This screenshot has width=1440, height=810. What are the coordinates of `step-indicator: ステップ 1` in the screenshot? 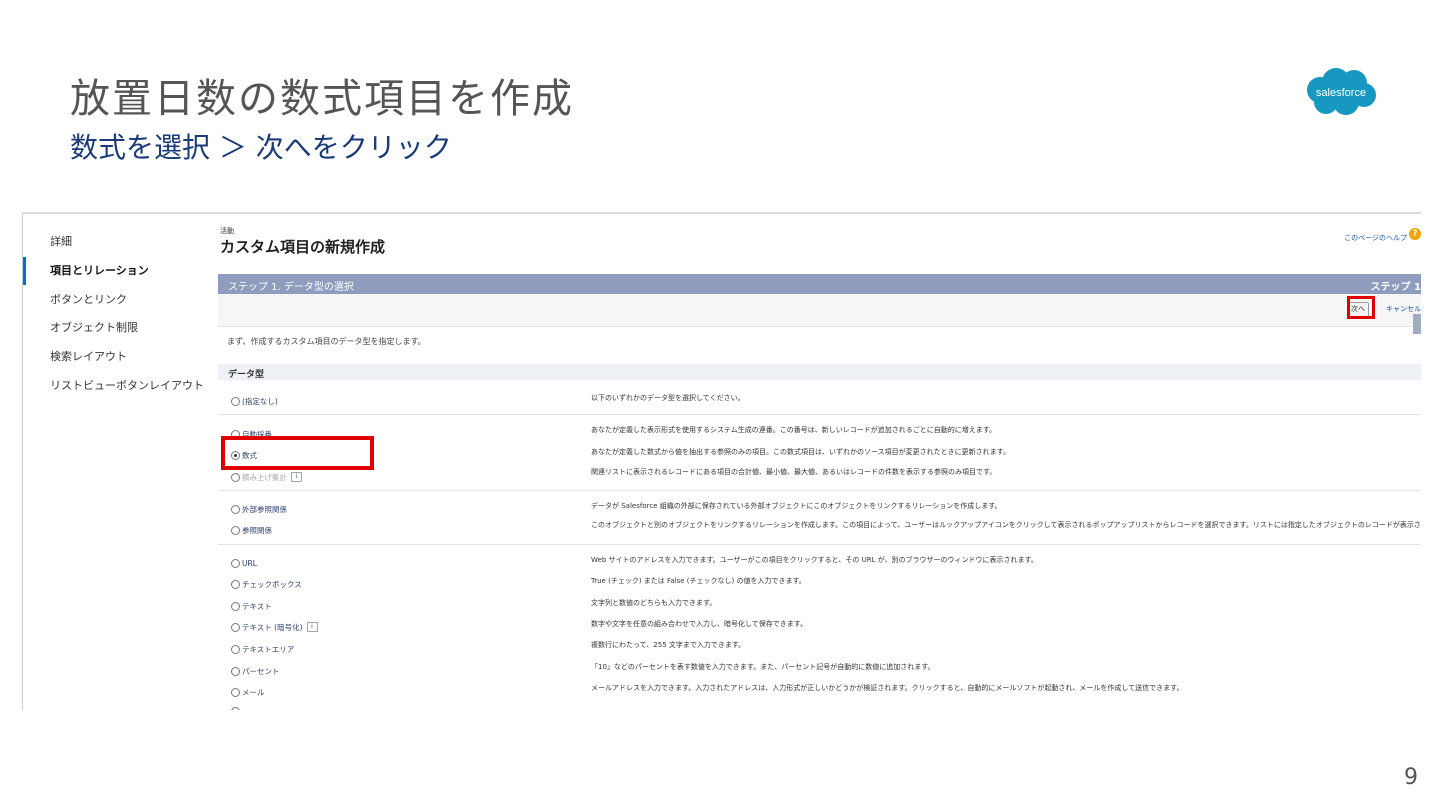 It's located at (1395, 287).